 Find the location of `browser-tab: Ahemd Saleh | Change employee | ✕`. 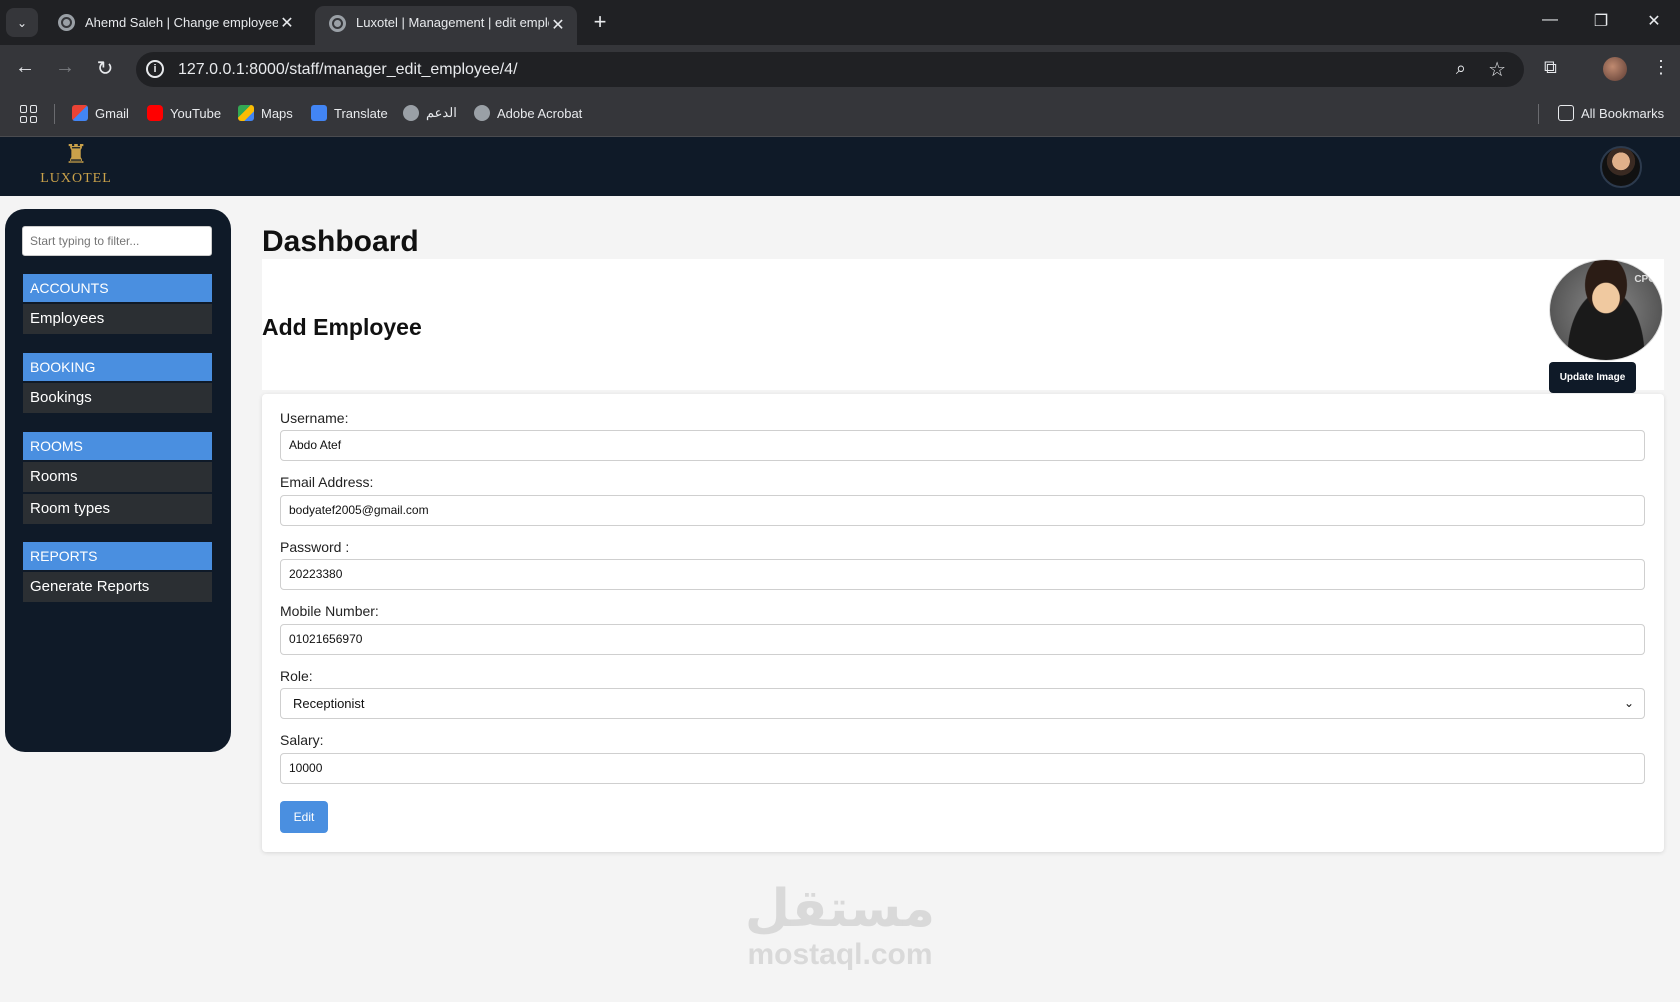

browser-tab: Ahemd Saleh | Change employee | ✕ is located at coordinates (175, 22).